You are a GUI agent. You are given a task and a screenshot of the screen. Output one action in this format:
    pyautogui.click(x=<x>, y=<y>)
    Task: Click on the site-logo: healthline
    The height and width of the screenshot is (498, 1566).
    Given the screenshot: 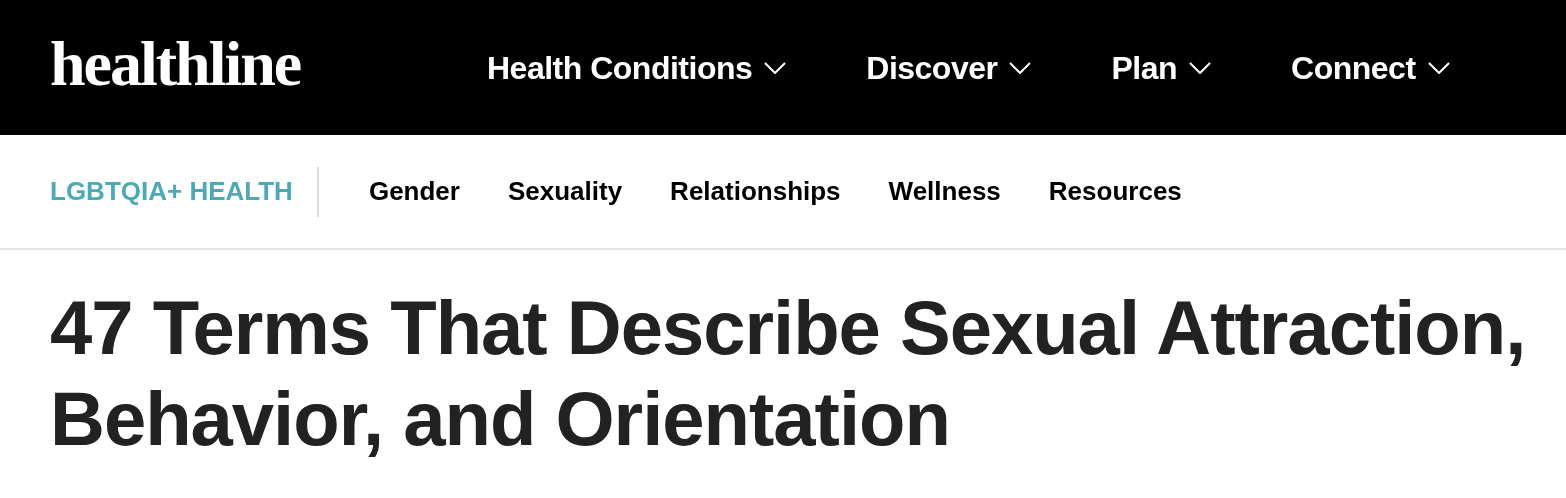 What is the action you would take?
    pyautogui.click(x=268, y=67)
    